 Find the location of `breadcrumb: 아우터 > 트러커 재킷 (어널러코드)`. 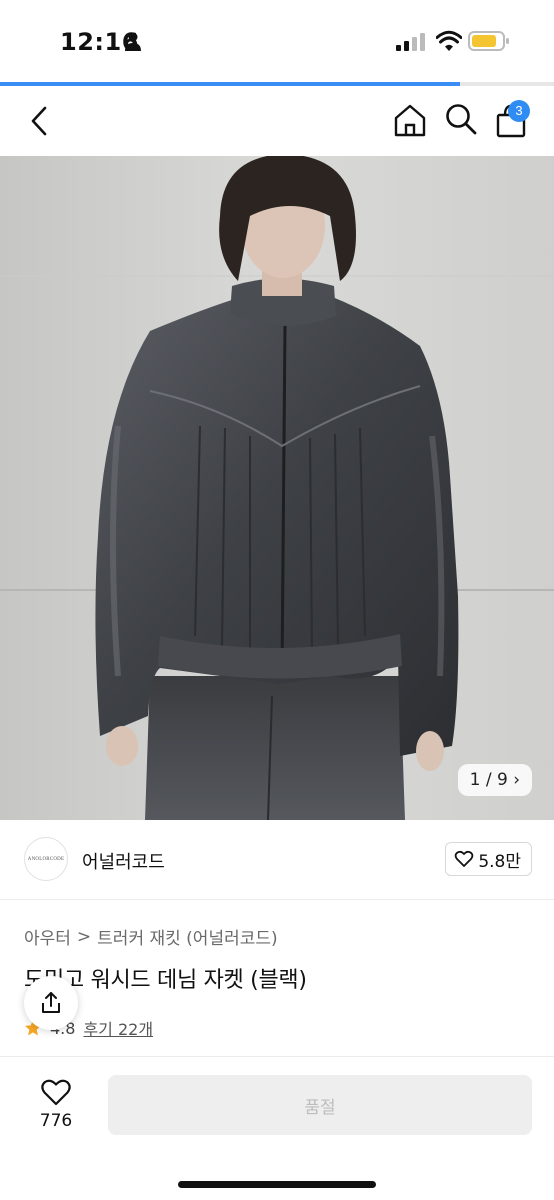

breadcrumb: 아우터 > 트러커 재킷 (어널러코드) is located at coordinates (151, 937).